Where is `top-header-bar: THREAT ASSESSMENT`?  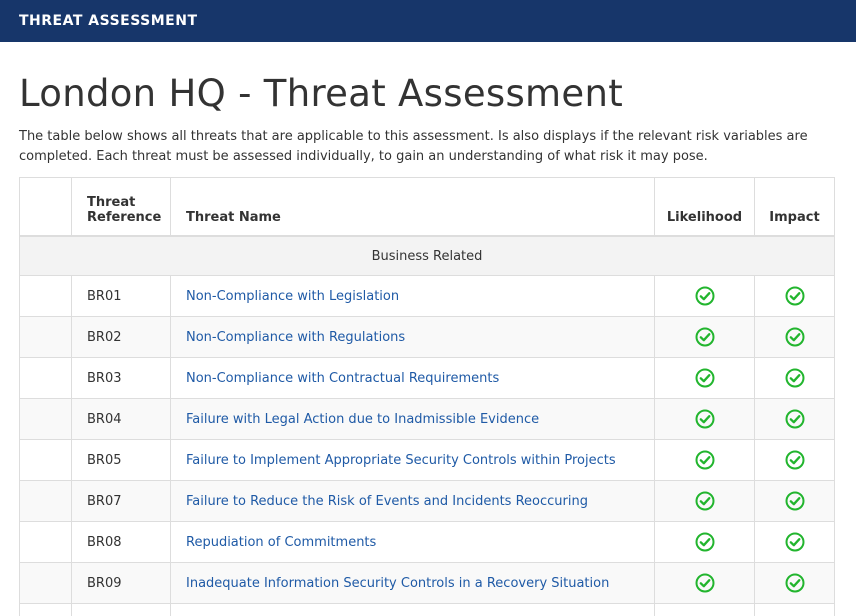 top-header-bar: THREAT ASSESSMENT is located at coordinates (428, 21).